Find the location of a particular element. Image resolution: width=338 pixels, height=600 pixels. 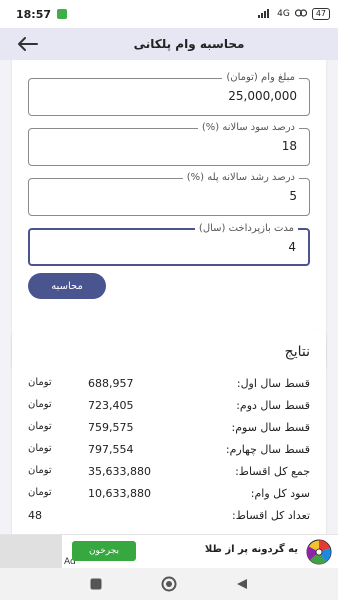

notification-icon is located at coordinates (62, 14).